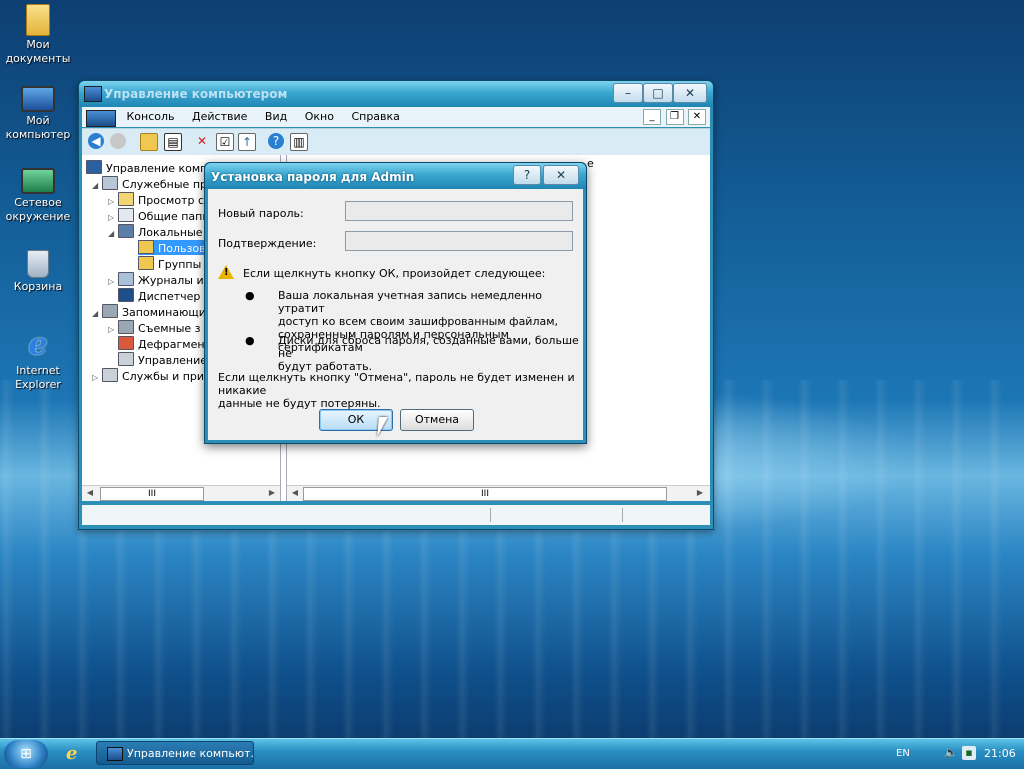  I want to click on new-password-input, so click(459, 211).